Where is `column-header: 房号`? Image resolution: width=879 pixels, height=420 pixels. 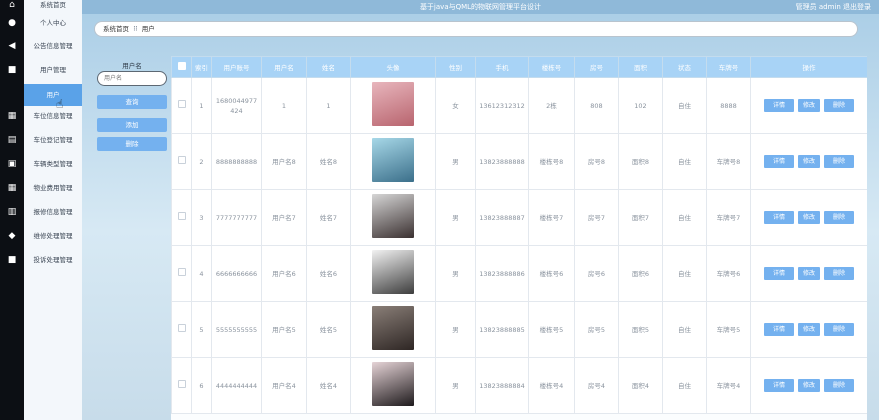 column-header: 房号 is located at coordinates (596, 67).